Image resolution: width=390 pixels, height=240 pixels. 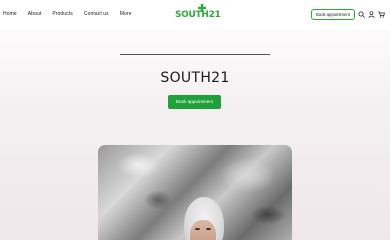 What do you see at coordinates (194, 102) in the screenshot?
I see `hero-book-button: Book appointment` at bounding box center [194, 102].